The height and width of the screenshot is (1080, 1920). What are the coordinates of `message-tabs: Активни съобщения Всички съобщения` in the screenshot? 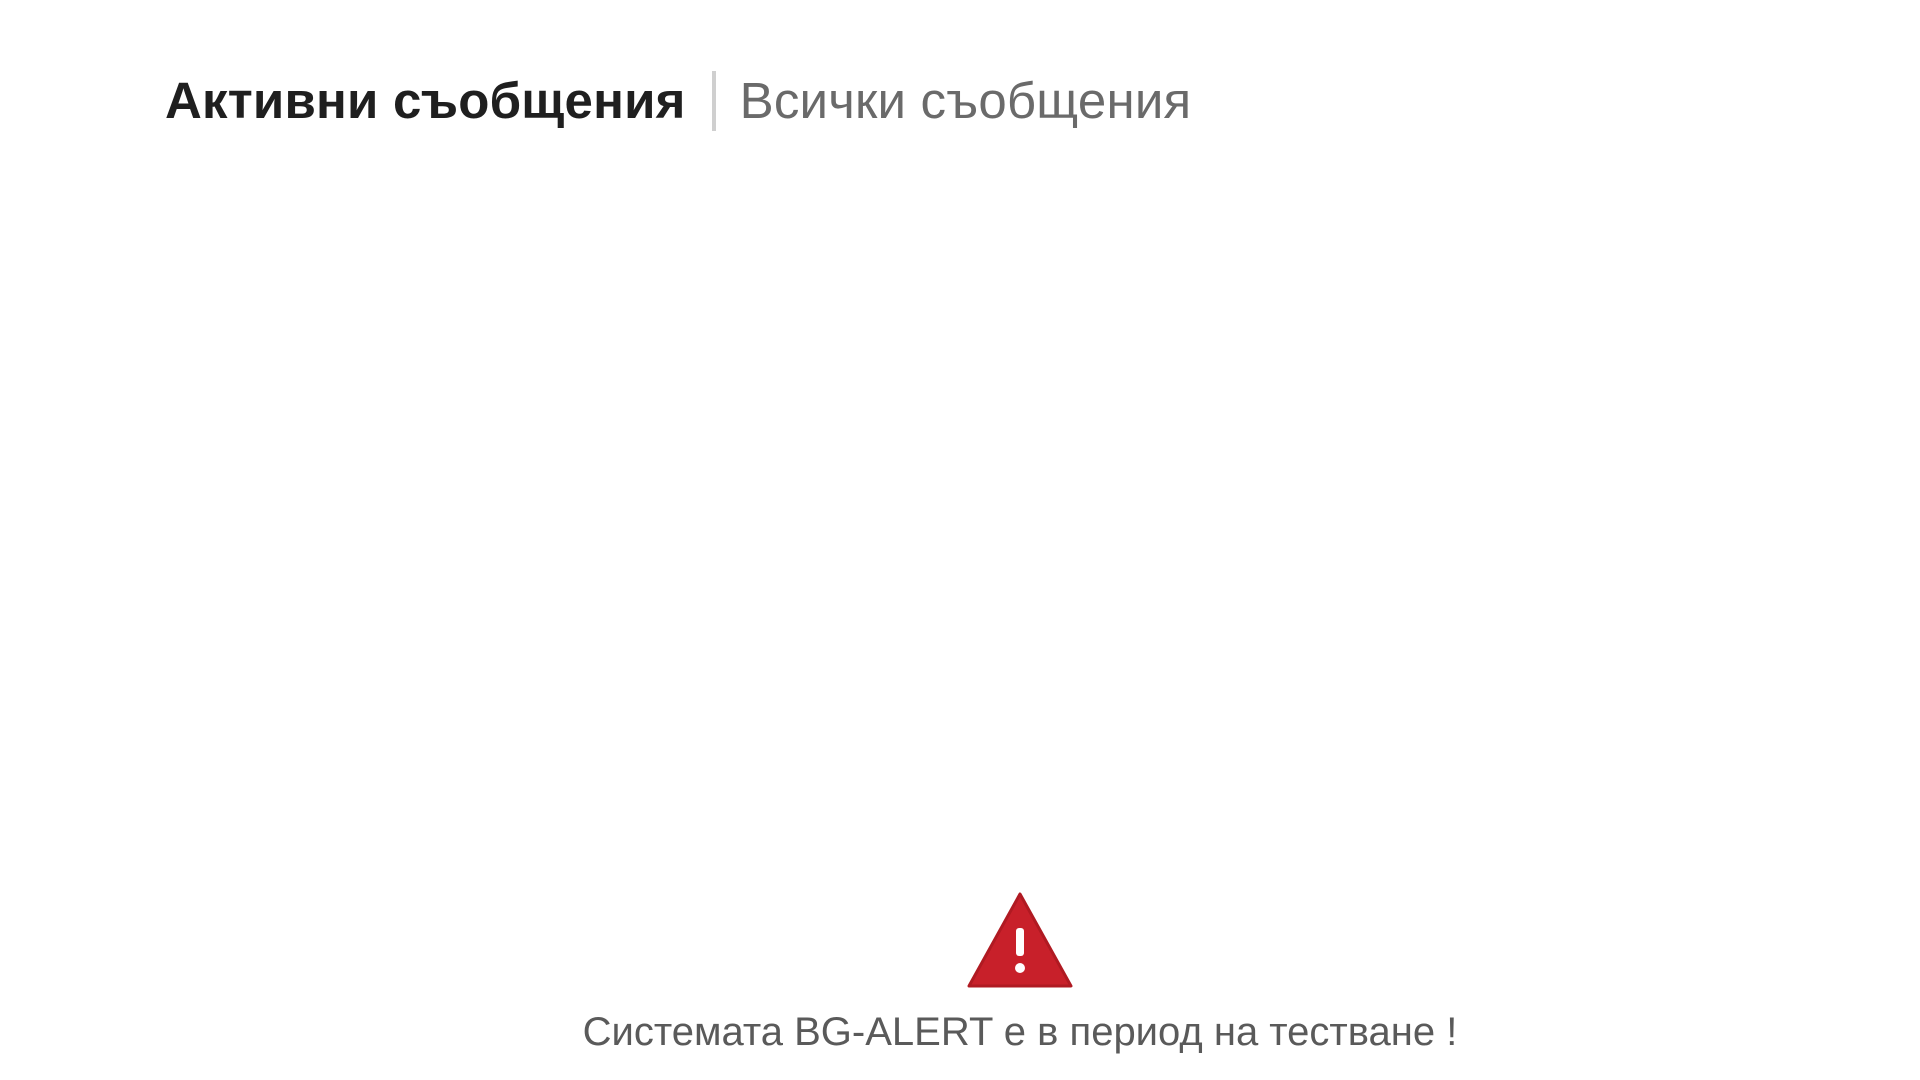 It's located at (678, 101).